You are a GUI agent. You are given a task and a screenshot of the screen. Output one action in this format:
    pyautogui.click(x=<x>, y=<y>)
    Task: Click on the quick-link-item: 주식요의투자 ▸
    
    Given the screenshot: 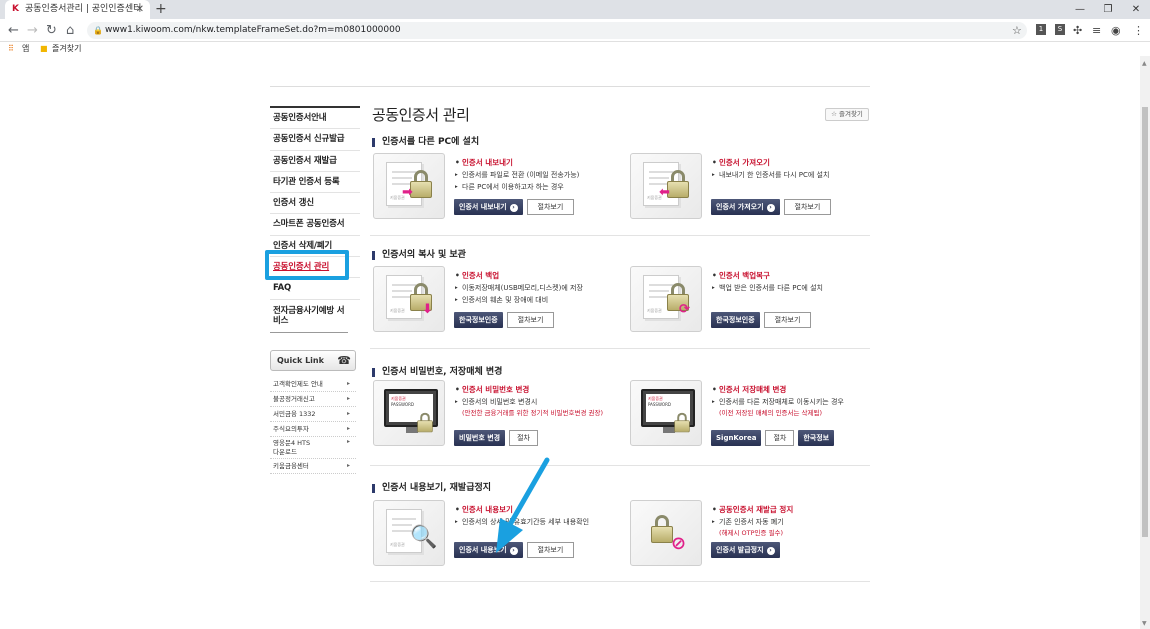 What is the action you would take?
    pyautogui.click(x=313, y=429)
    